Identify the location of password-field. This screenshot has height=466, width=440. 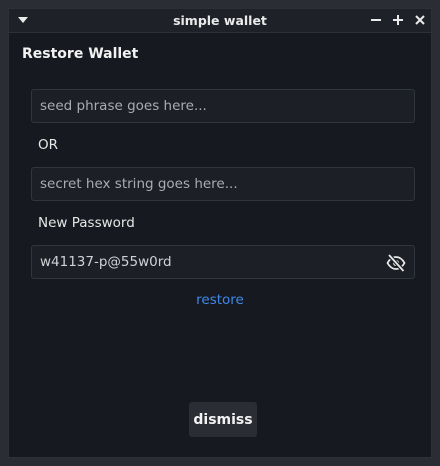
(223, 262).